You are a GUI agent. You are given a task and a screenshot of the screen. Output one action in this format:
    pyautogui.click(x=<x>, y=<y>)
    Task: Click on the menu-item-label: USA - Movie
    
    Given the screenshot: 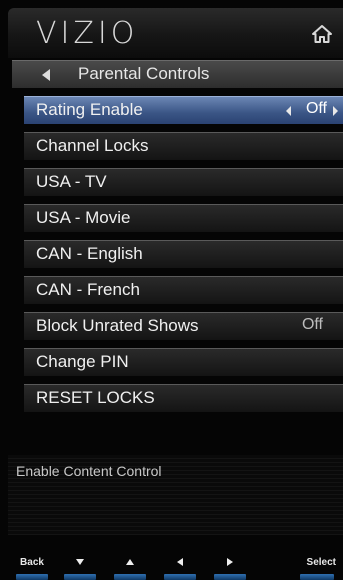 What is the action you would take?
    pyautogui.click(x=83, y=217)
    